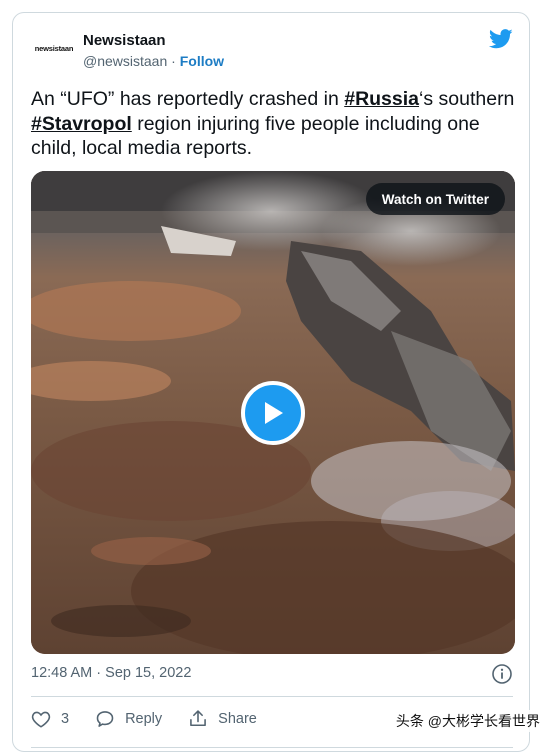  What do you see at coordinates (467, 721) in the screenshot?
I see `watermark-text: 头条 @大彬学长看世界` at bounding box center [467, 721].